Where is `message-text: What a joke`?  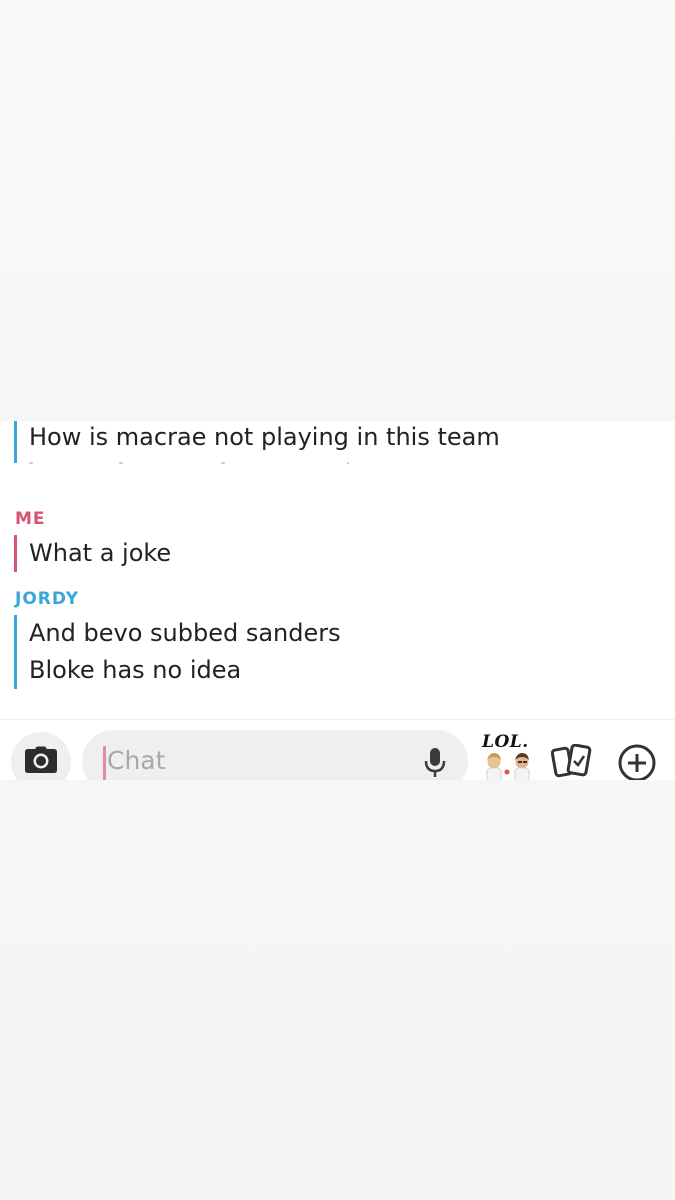 message-text: What a joke is located at coordinates (100, 553).